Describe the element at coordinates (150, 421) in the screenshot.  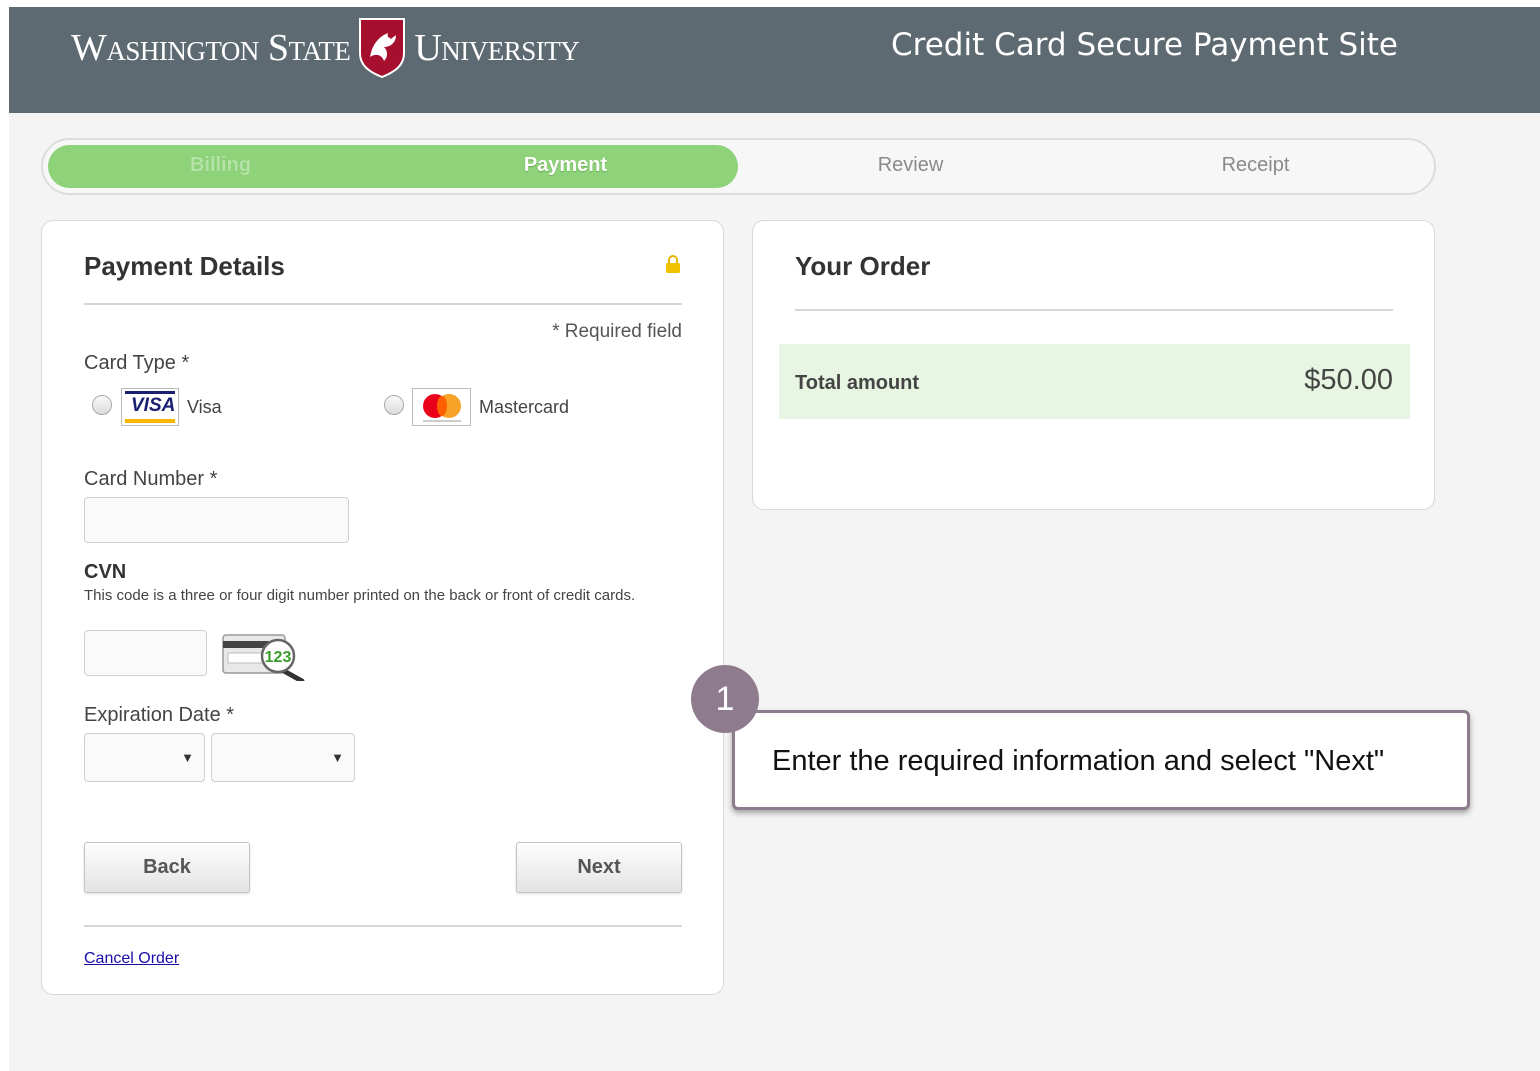
I see `visa-stripe-bottom` at that location.